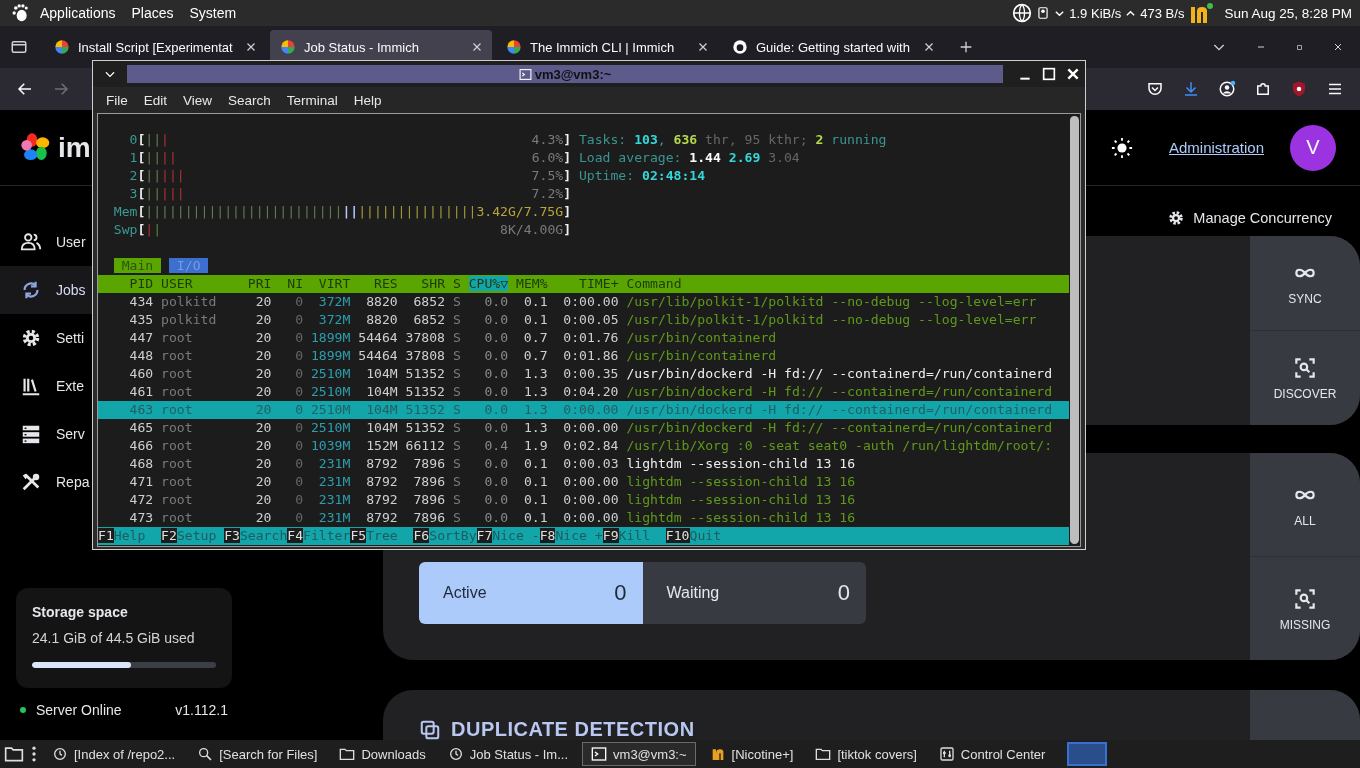 The width and height of the screenshot is (1360, 768). What do you see at coordinates (583, 518) in the screenshot?
I see `process-row: 473 root 20 0 231M 8792 7896 S 0.0 0.1 0:00.00 lightdm --session-child 13 16` at bounding box center [583, 518].